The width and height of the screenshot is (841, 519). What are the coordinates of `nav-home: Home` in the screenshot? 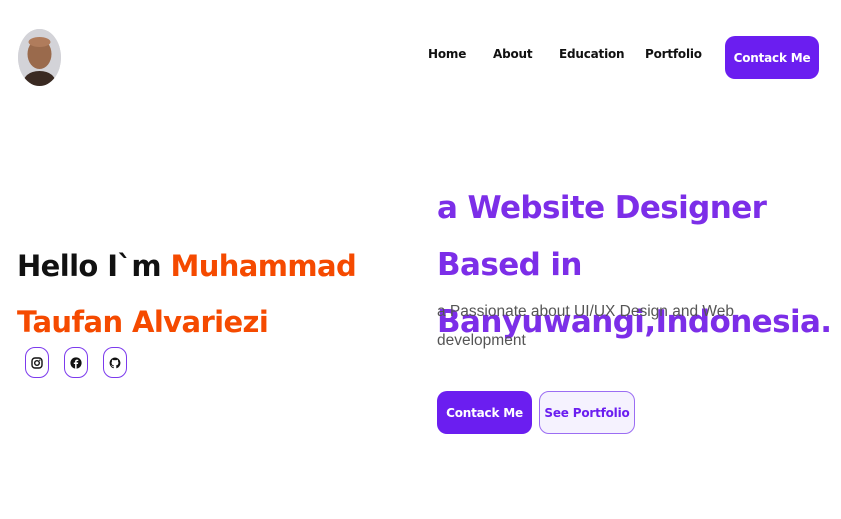 It's located at (447, 54).